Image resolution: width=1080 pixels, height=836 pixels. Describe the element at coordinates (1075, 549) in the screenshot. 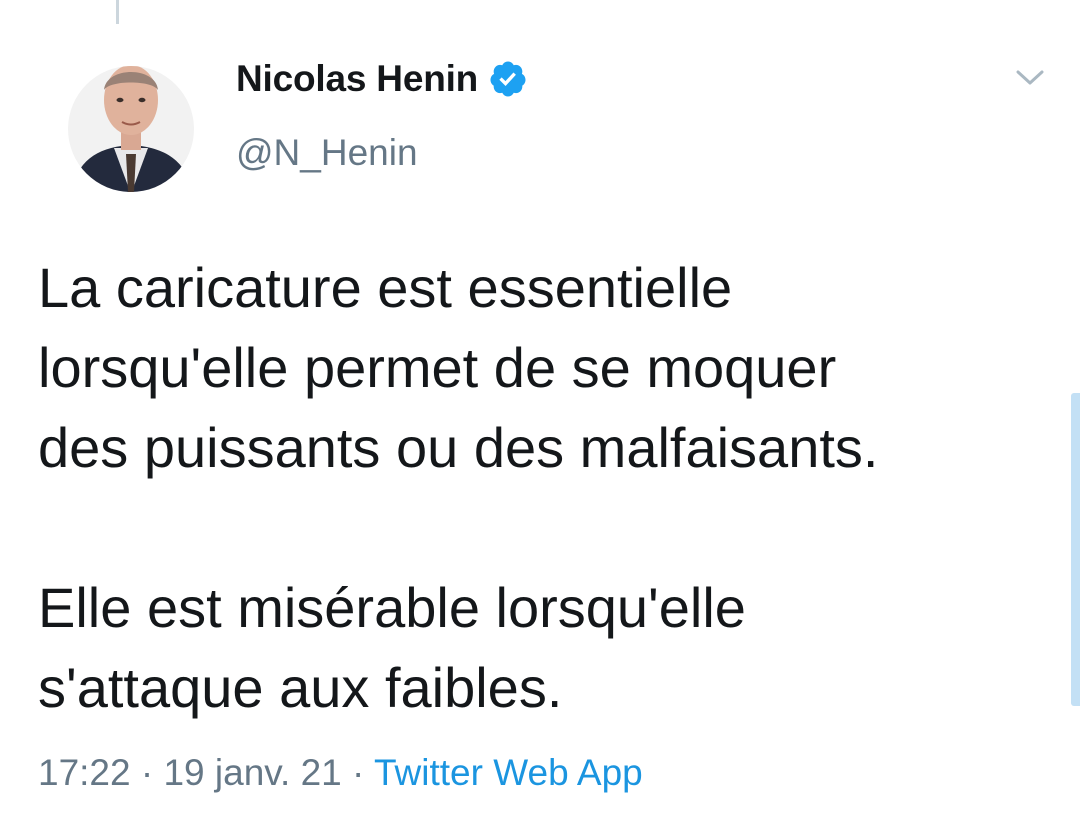

I see `scrollbar-thumb` at that location.